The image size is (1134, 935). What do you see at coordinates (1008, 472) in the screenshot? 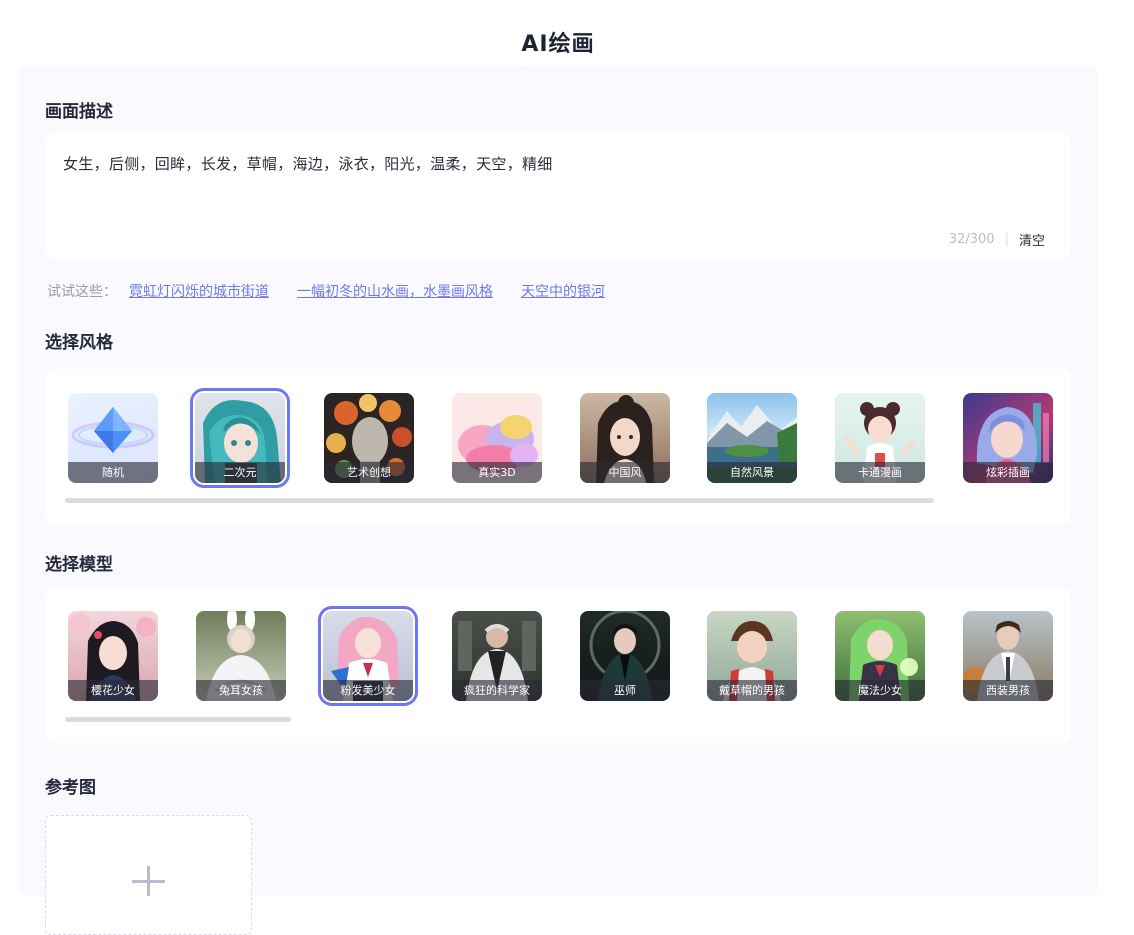
I see `style-label: 炫彩插画` at bounding box center [1008, 472].